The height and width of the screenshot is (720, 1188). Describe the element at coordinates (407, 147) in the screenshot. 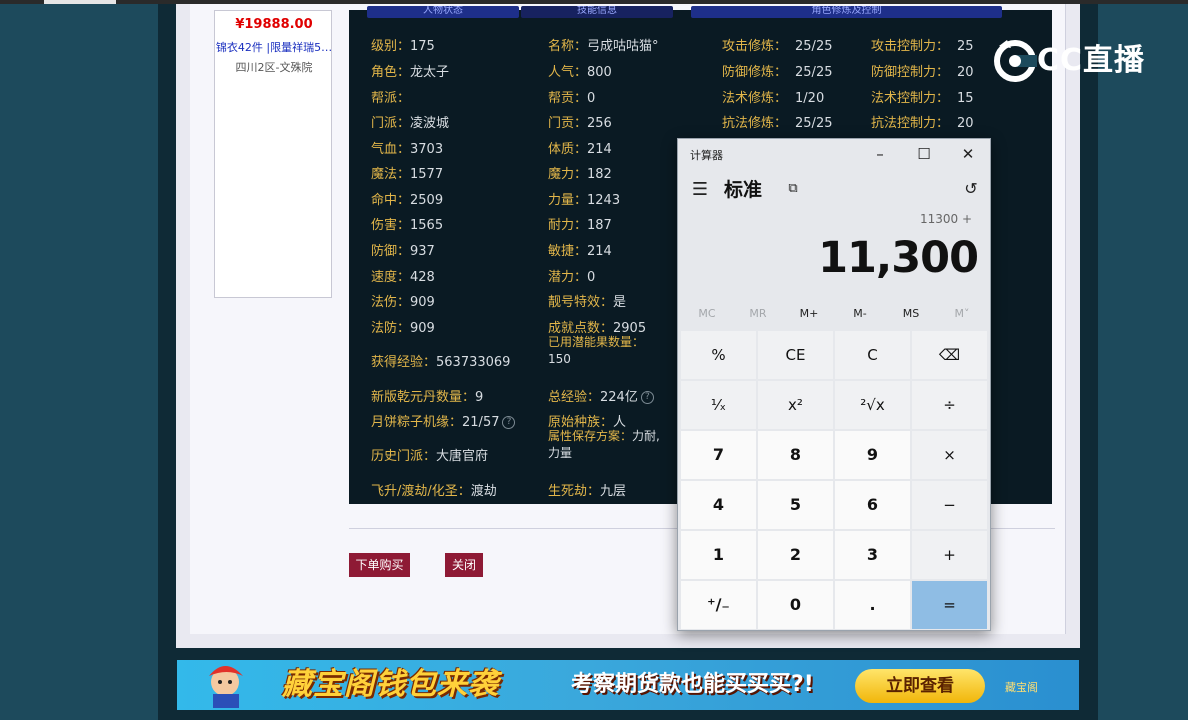

I see `stat-col1-4: 气血：3703` at that location.